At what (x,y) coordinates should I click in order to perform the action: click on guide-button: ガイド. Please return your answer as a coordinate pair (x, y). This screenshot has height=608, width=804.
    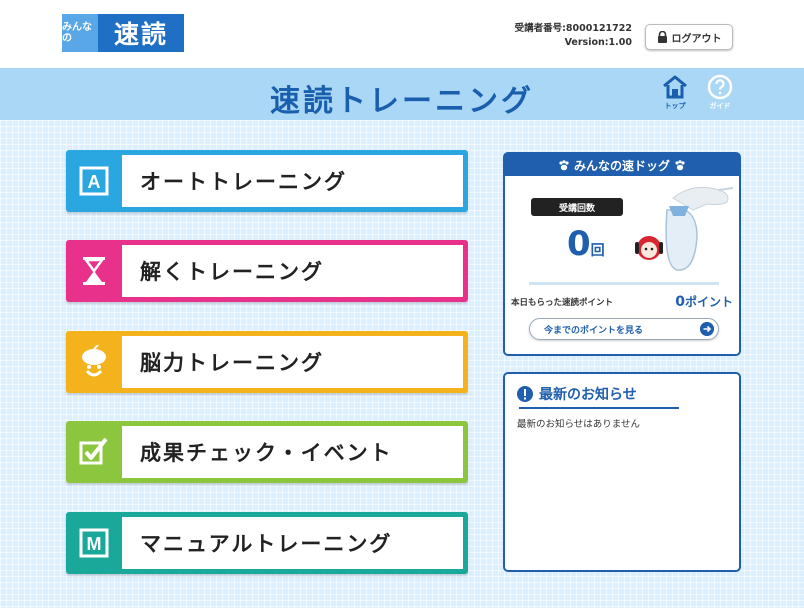
    Looking at the image, I should click on (720, 95).